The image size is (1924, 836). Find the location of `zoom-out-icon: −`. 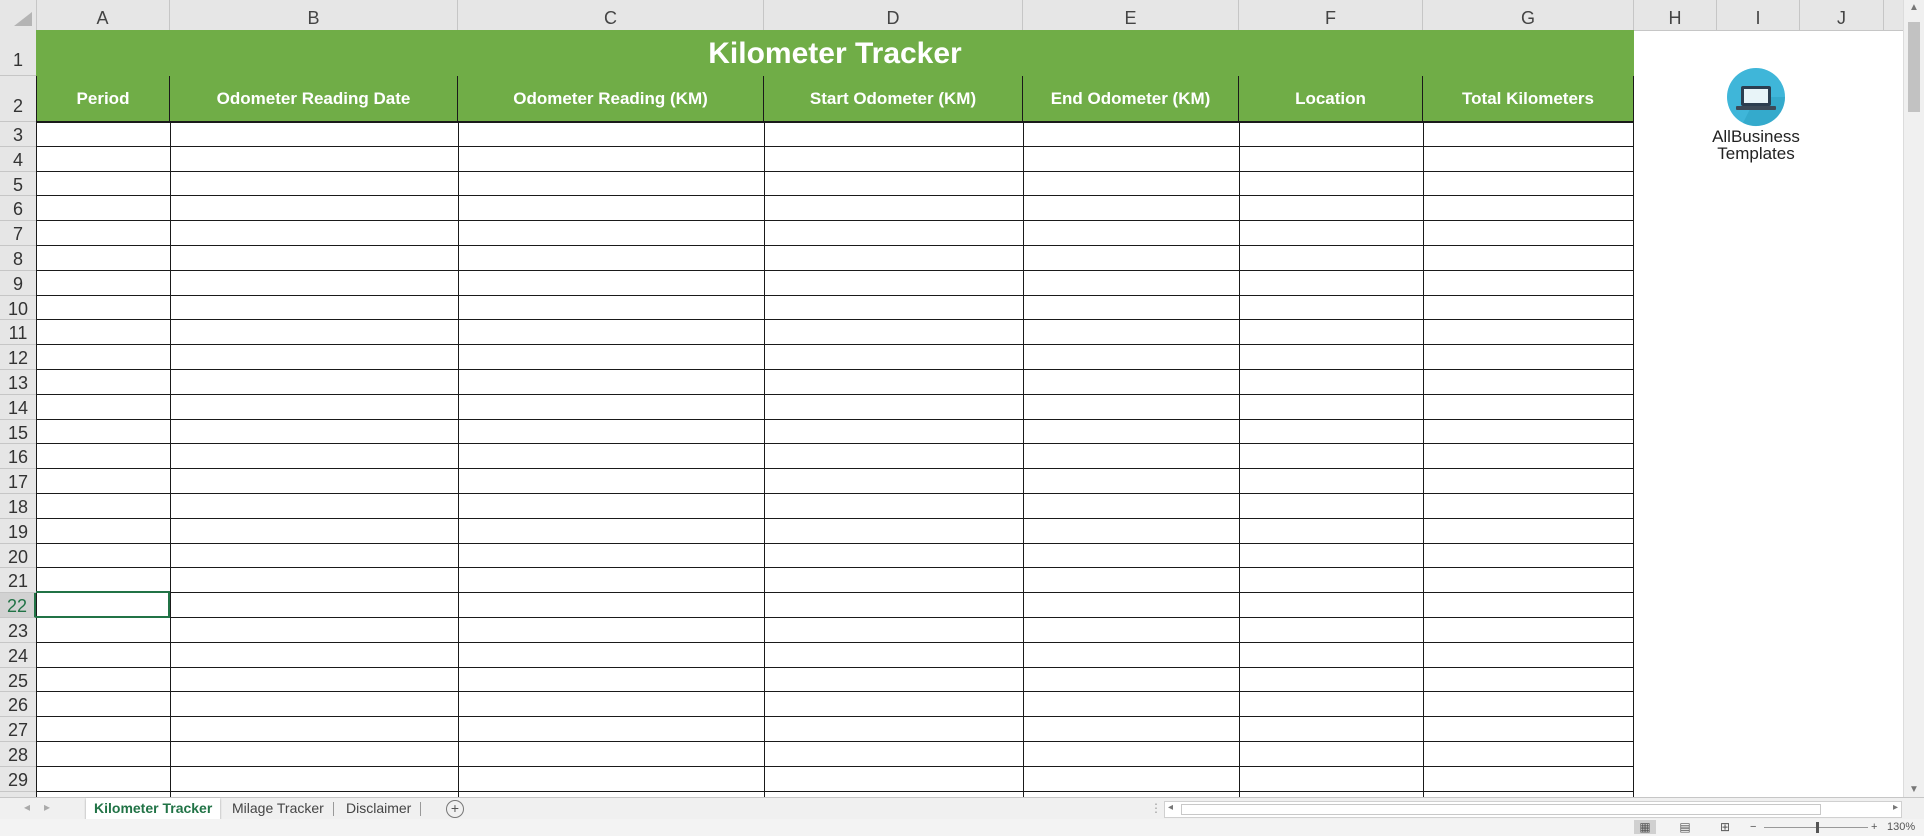

zoom-out-icon: − is located at coordinates (1753, 827).